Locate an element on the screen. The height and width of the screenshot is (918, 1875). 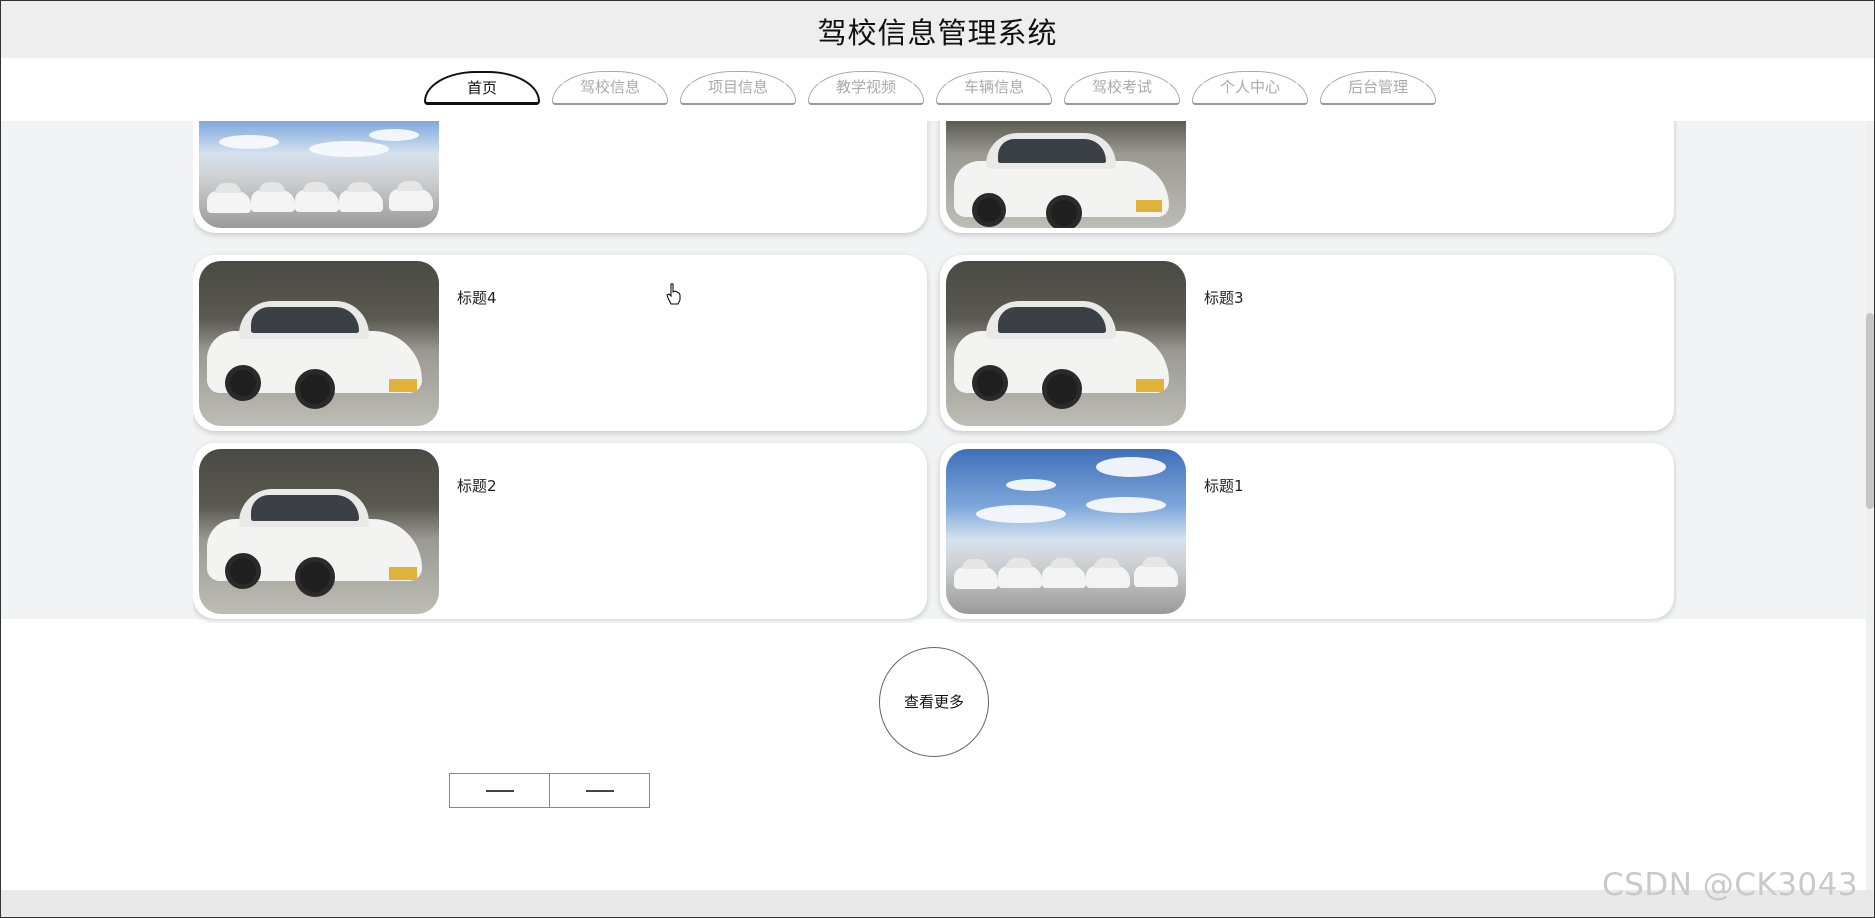
news-card: 标题1 is located at coordinates (1307, 531).